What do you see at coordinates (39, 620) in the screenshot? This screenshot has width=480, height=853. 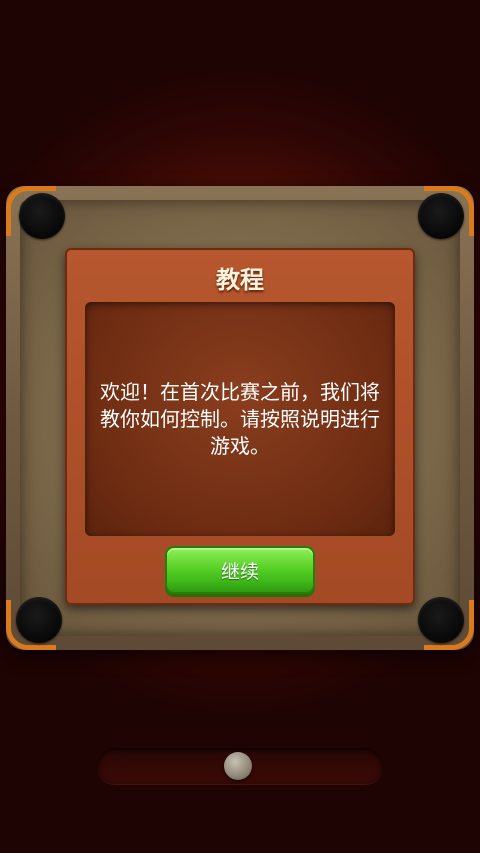 I see `pocket-bottom-left` at bounding box center [39, 620].